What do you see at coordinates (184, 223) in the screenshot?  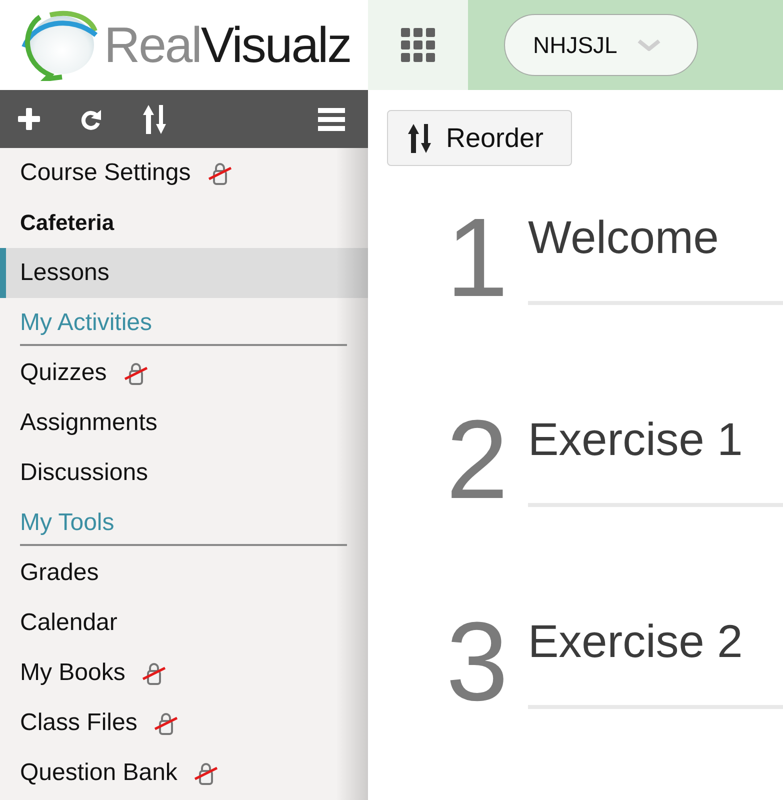 I see `sidebar-menu-item: Cafeteria` at bounding box center [184, 223].